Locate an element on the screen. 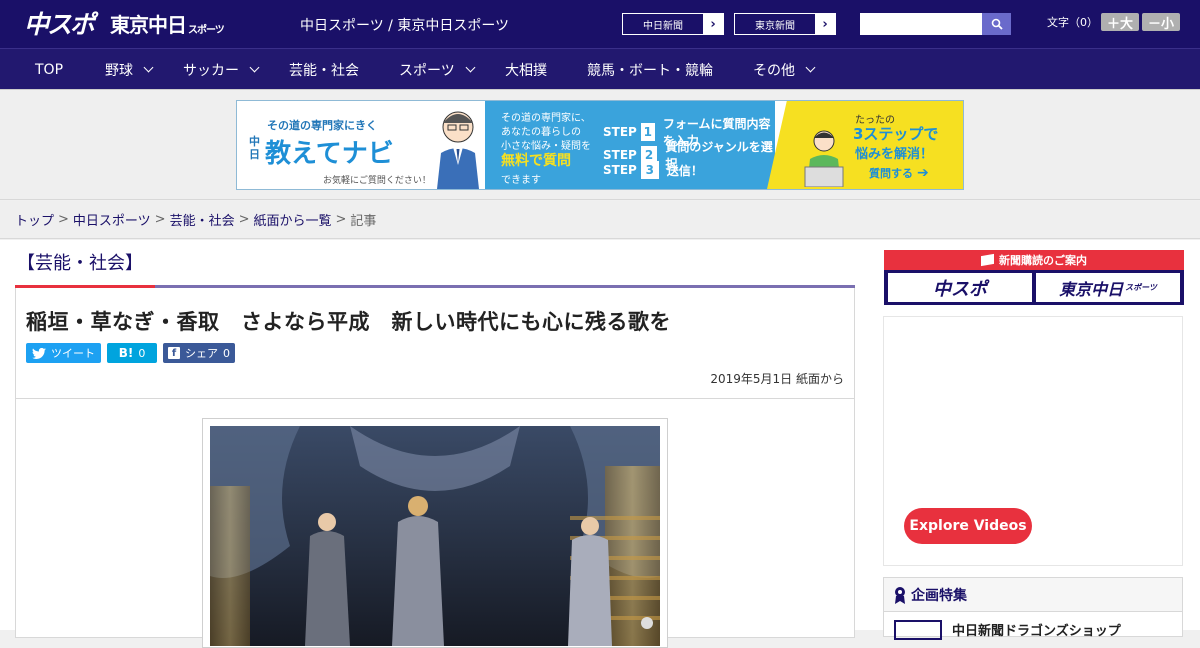  stage-photo-icon is located at coordinates (435, 536).